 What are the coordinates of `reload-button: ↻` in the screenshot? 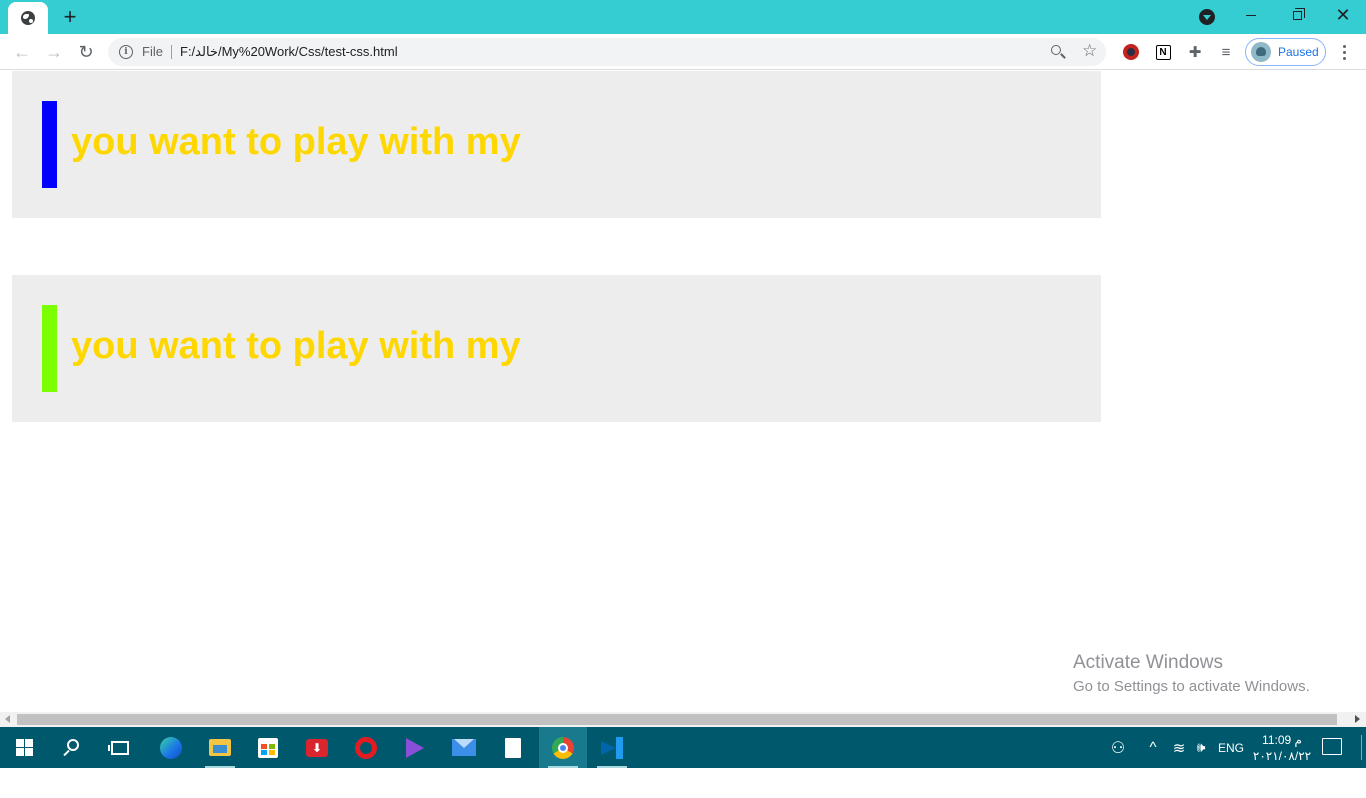 It's located at (86, 52).